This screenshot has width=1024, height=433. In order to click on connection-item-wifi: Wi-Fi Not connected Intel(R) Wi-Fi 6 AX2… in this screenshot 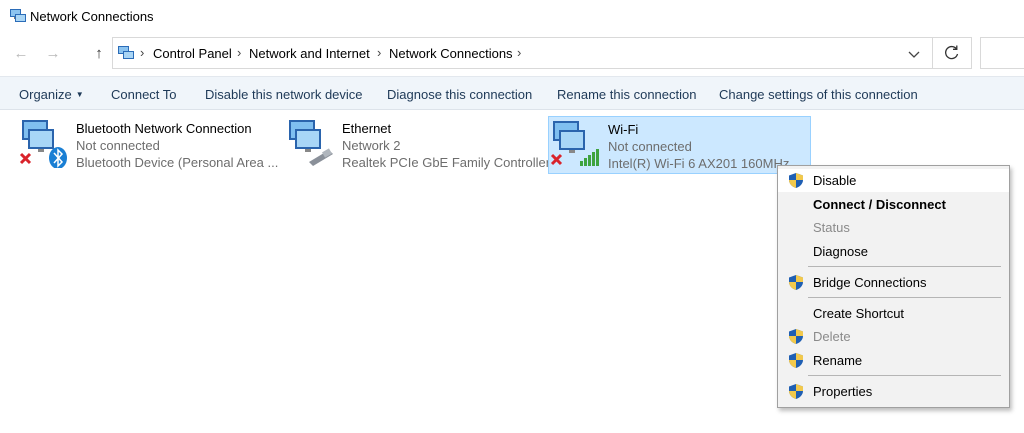, I will do `click(679, 145)`.